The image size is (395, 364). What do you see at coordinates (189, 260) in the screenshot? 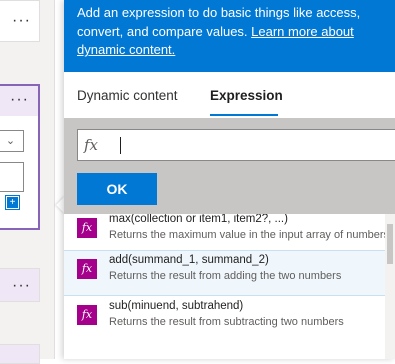
I see `function-name: add(summand_1, summand_2)` at bounding box center [189, 260].